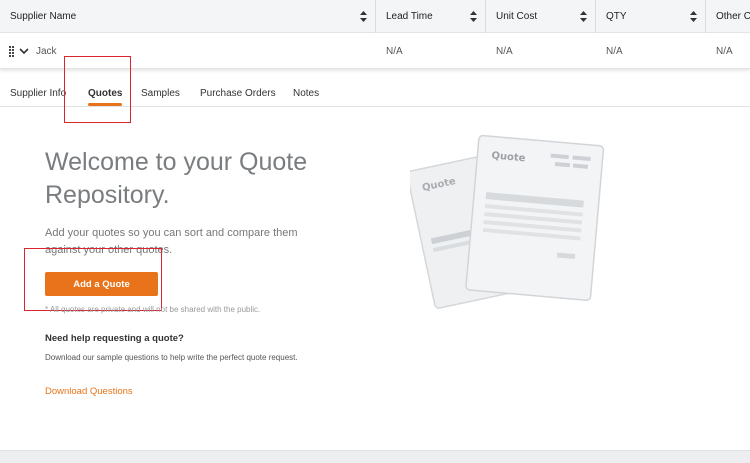 The height and width of the screenshot is (463, 750). Describe the element at coordinates (409, 16) in the screenshot. I see `column-header-label: Lead Time` at that location.